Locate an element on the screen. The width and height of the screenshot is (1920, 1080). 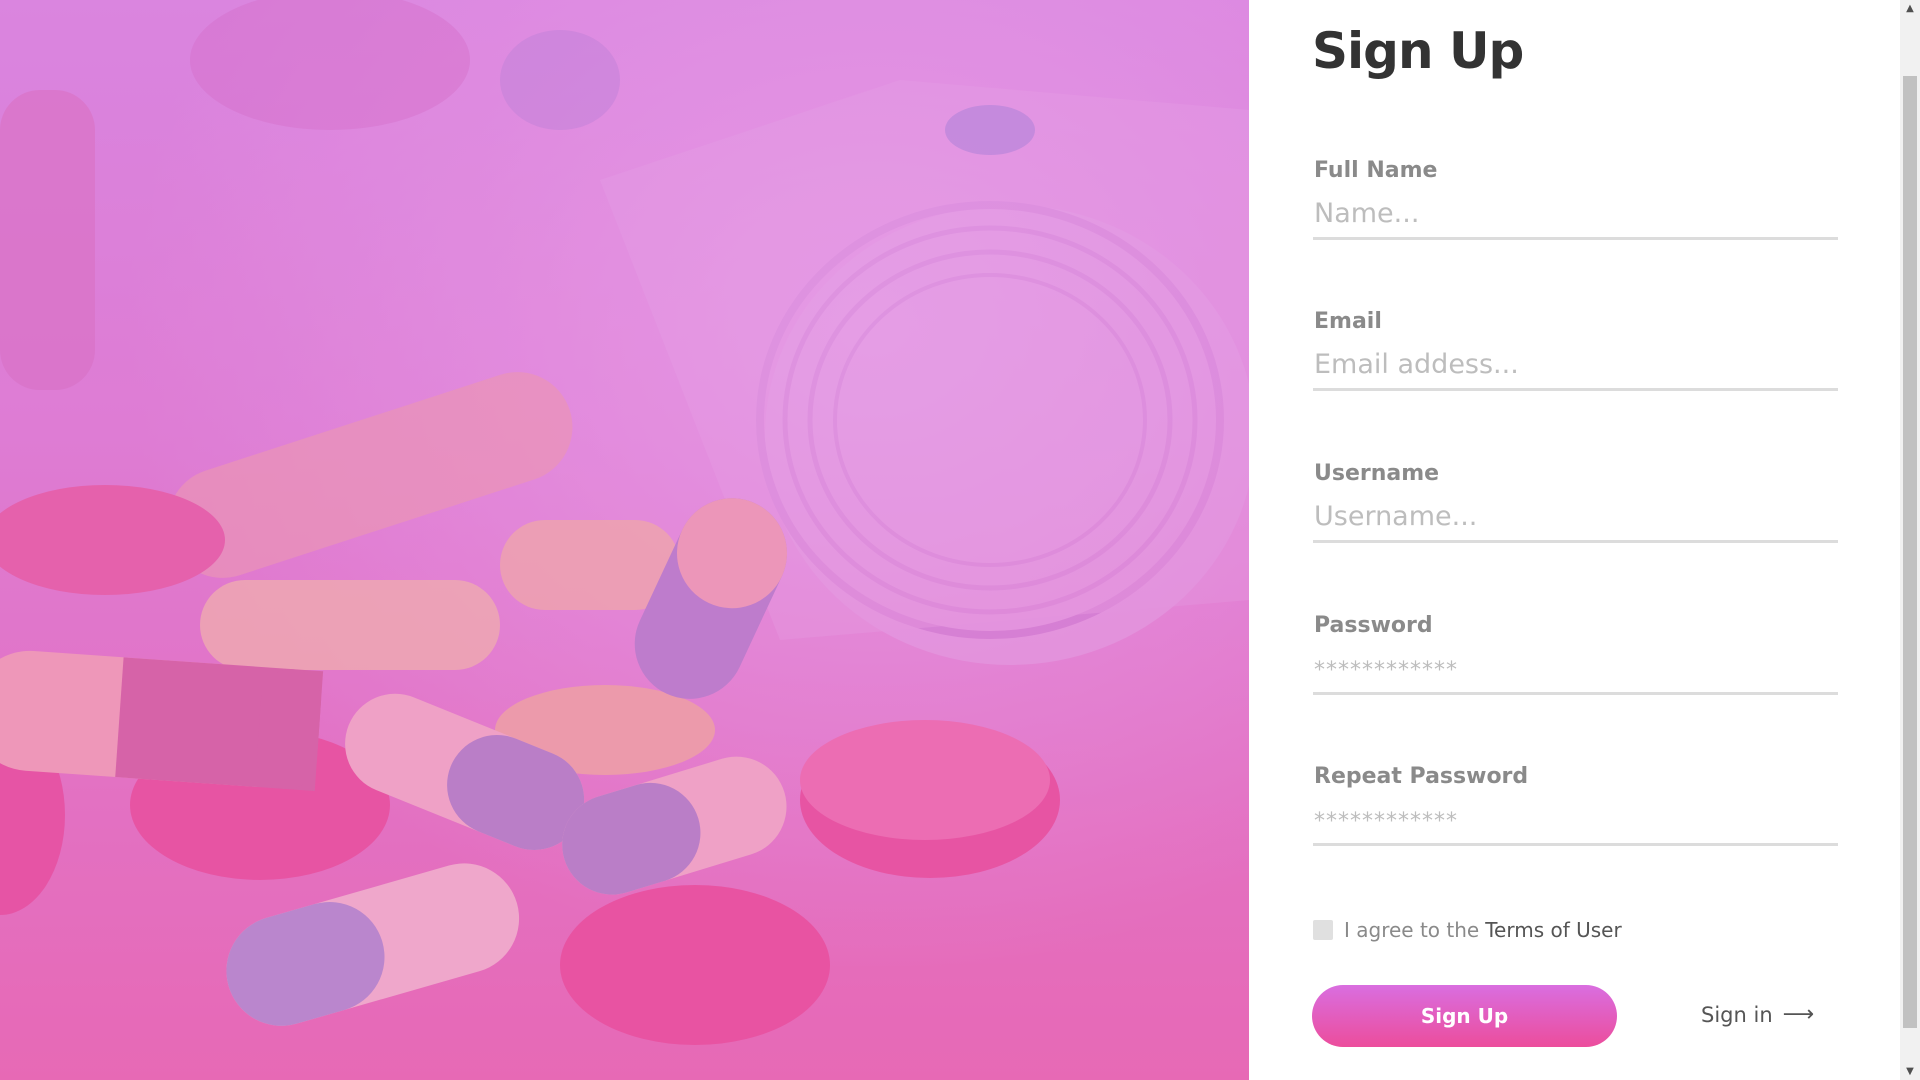
full-name-label: Full Name is located at coordinates (1376, 170).